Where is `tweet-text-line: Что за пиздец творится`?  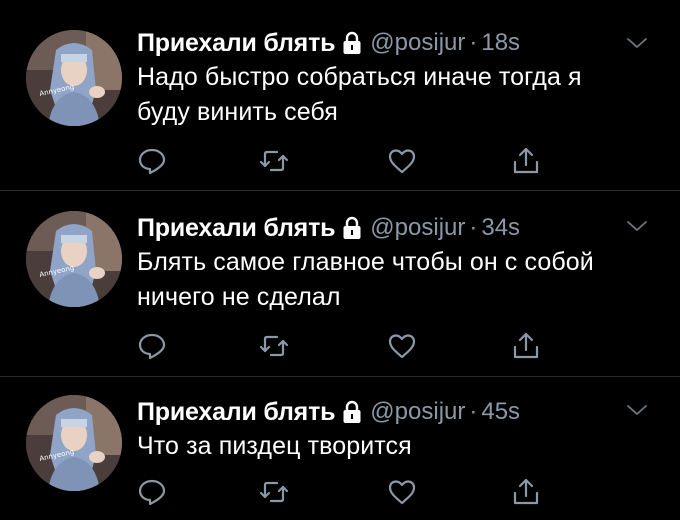 tweet-text-line: Что за пиздец творится is located at coordinates (274, 446).